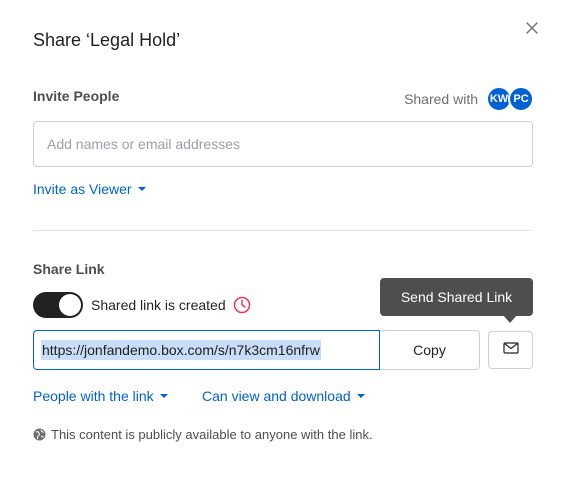 The image size is (582, 484). I want to click on globe-icon, so click(39, 434).